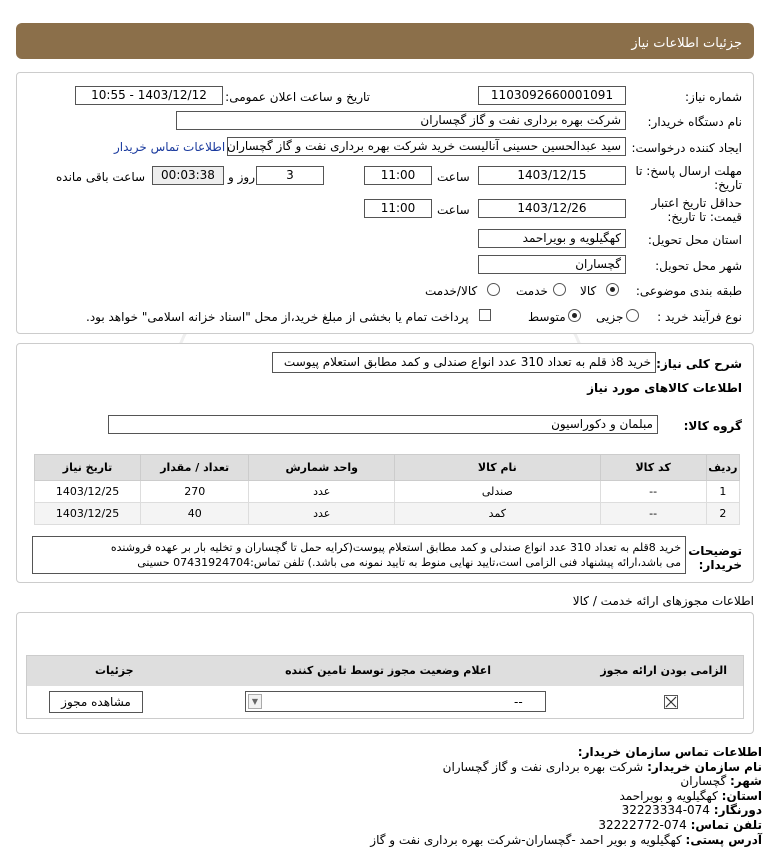 Image resolution: width=770 pixels, height=847 pixels. Describe the element at coordinates (574, 315) in the screenshot. I see `process-medium-radio` at that location.